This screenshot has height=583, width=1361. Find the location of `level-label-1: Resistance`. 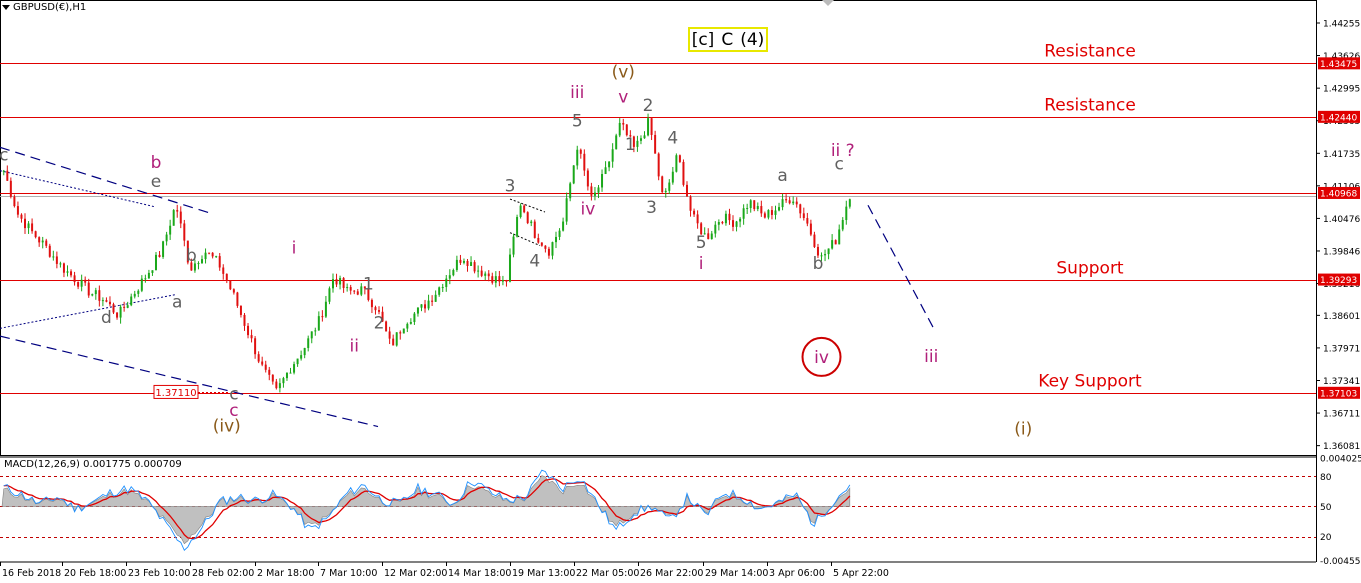

level-label-1: Resistance is located at coordinates (1090, 106).